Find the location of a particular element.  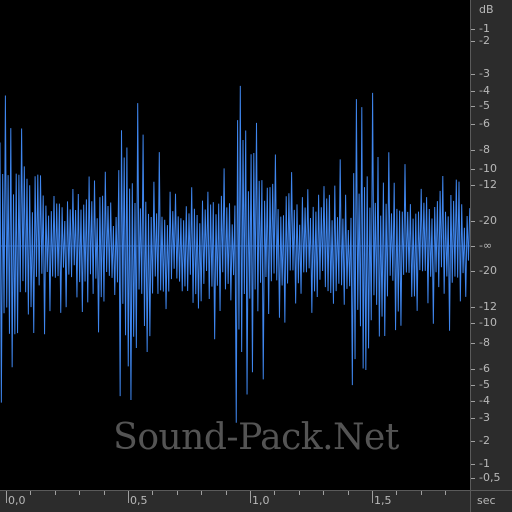

db-tick-label: -∞ is located at coordinates (486, 245).